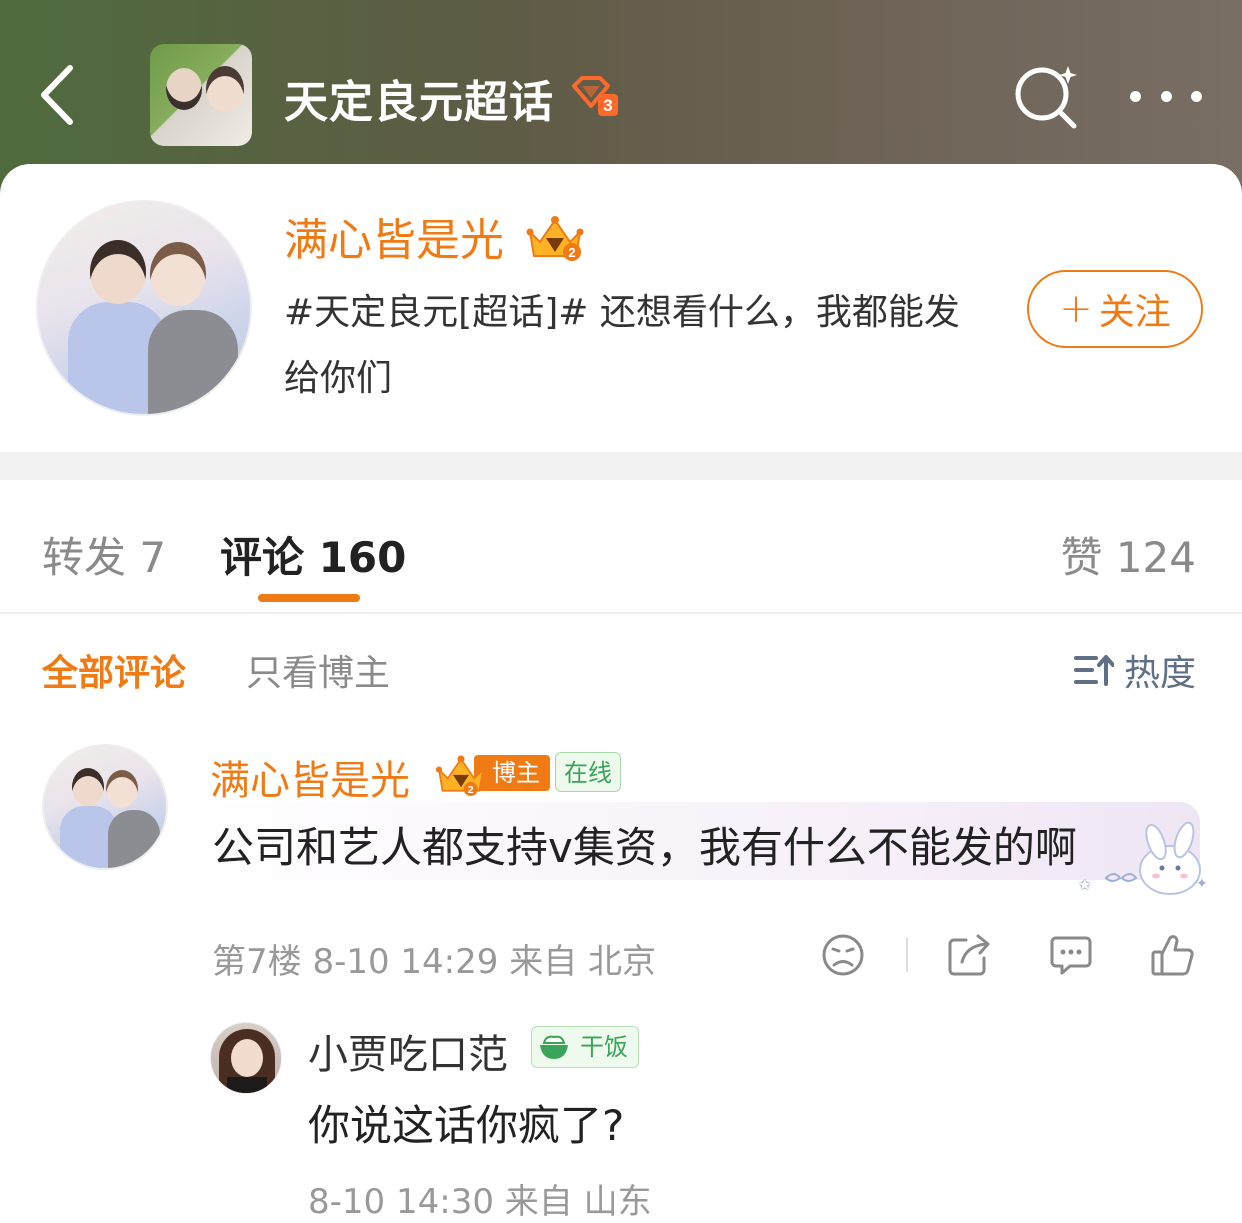  What do you see at coordinates (466, 1122) in the screenshot?
I see `reply-text: 你说这话你疯了?` at bounding box center [466, 1122].